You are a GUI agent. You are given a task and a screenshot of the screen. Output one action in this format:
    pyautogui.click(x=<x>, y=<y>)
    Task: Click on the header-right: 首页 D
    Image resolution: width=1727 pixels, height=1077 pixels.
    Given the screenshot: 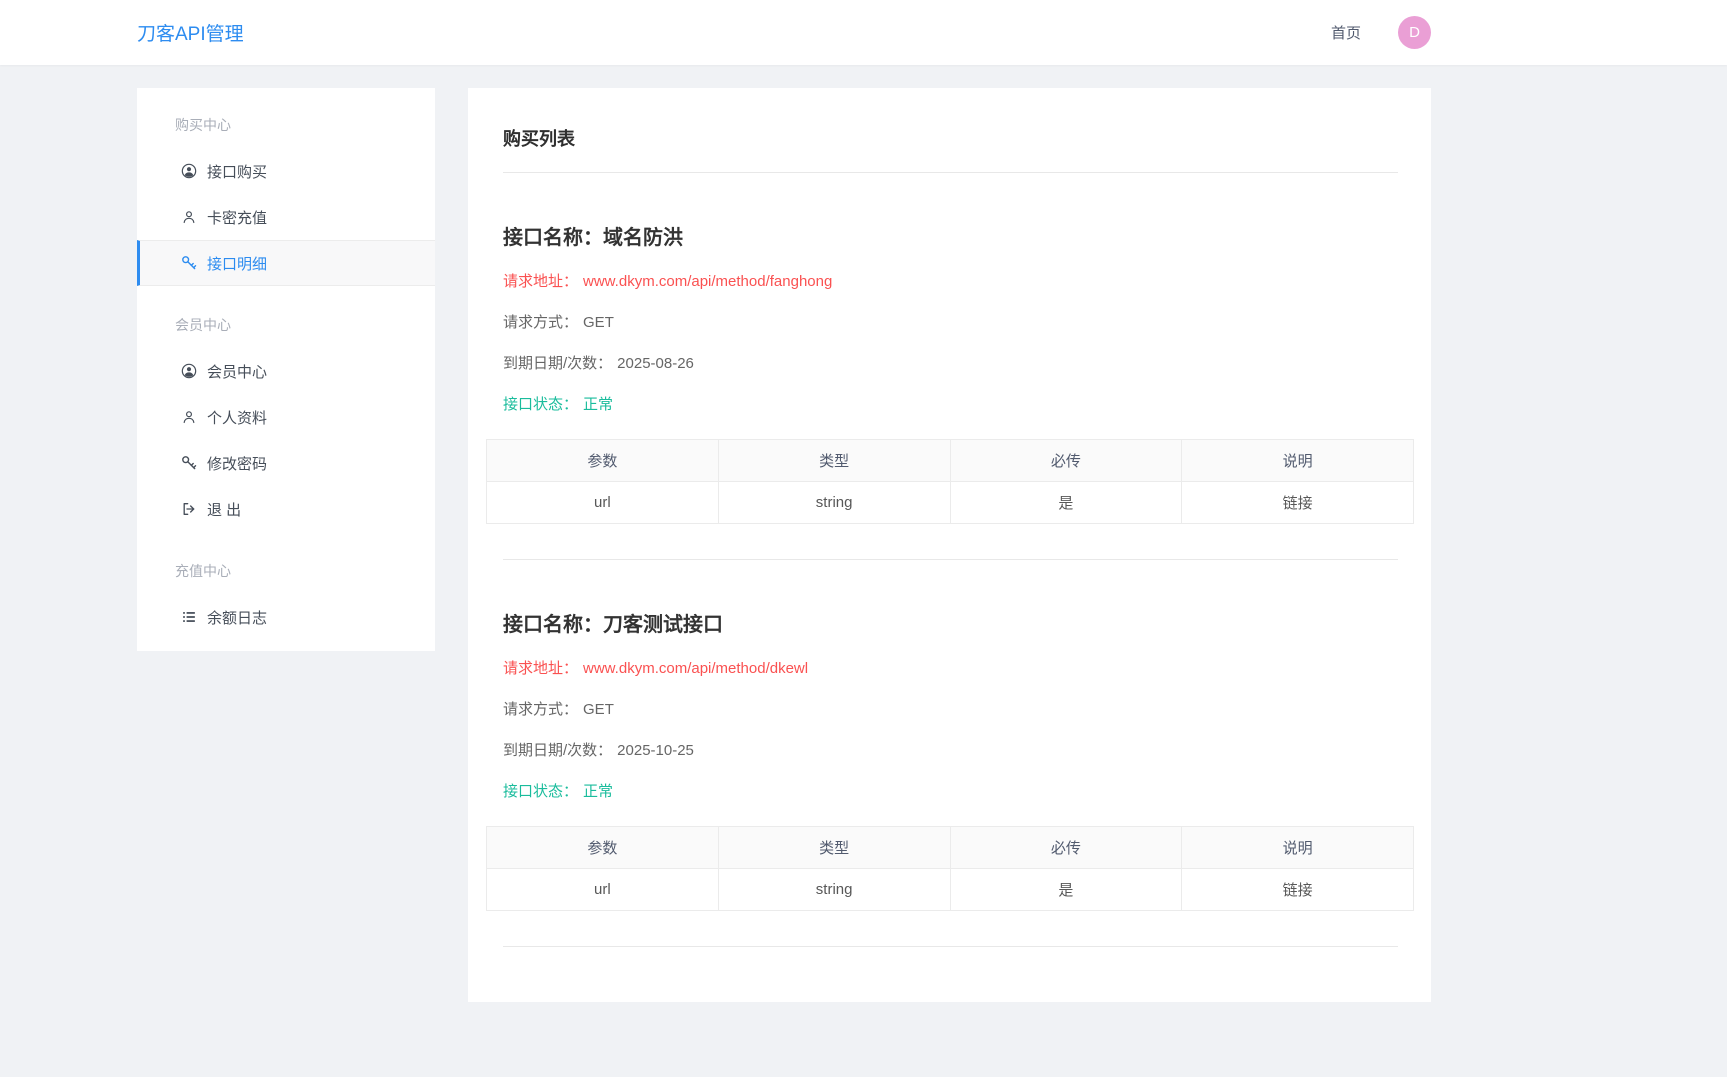 What is the action you would take?
    pyautogui.click(x=1381, y=32)
    